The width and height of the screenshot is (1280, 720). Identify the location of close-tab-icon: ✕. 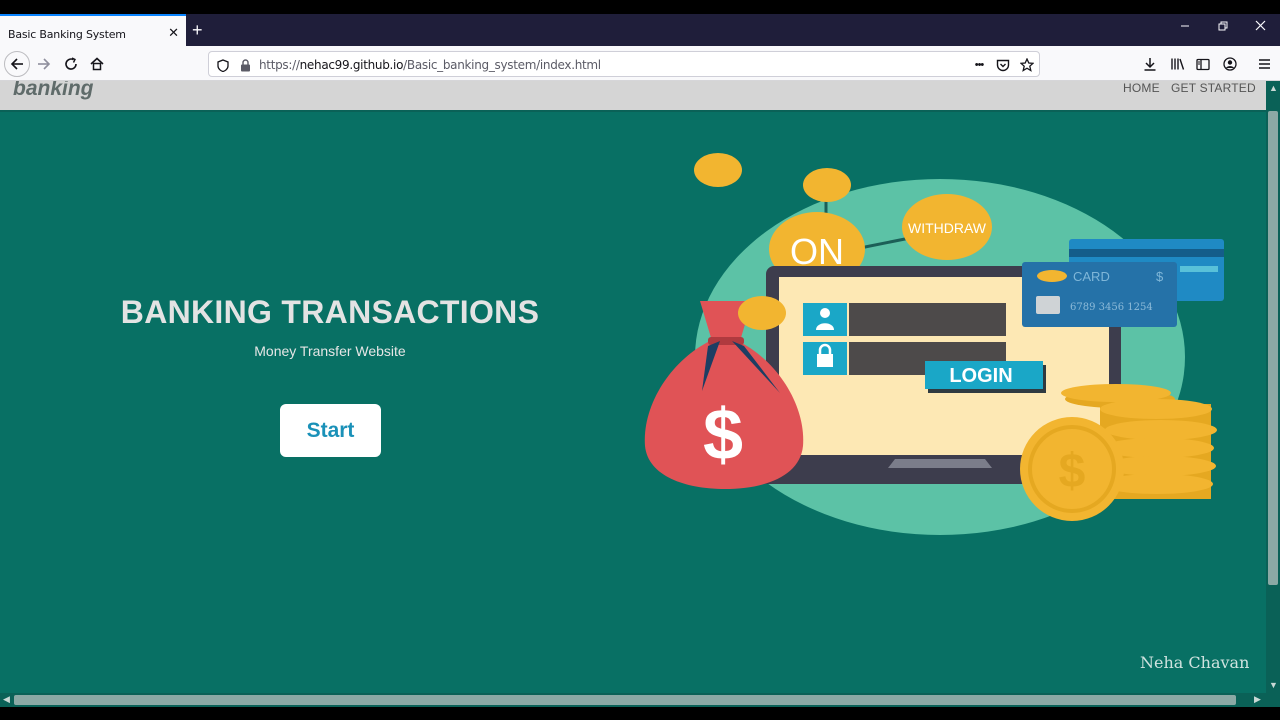
(173, 32).